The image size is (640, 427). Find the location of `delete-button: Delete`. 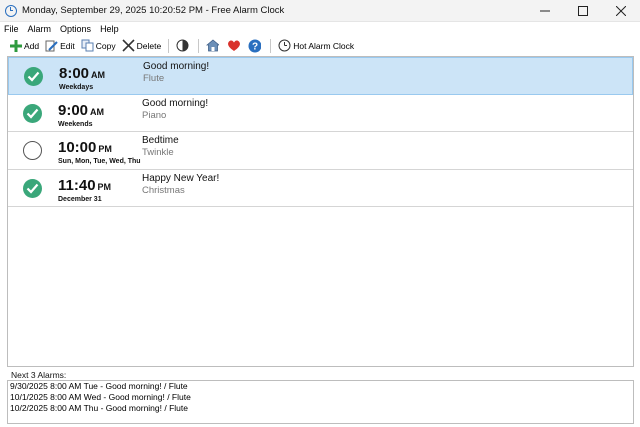

delete-button: Delete is located at coordinates (142, 45).